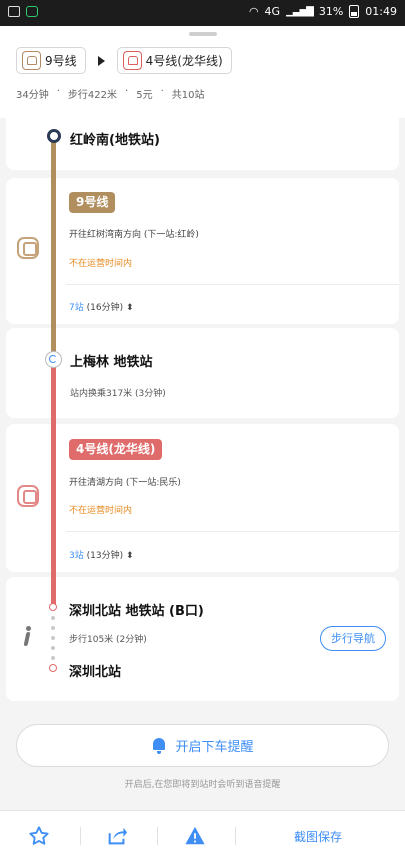 The image size is (405, 859). What do you see at coordinates (101, 264) in the screenshot?
I see `line-9-status: 不在运营时间内` at bounding box center [101, 264].